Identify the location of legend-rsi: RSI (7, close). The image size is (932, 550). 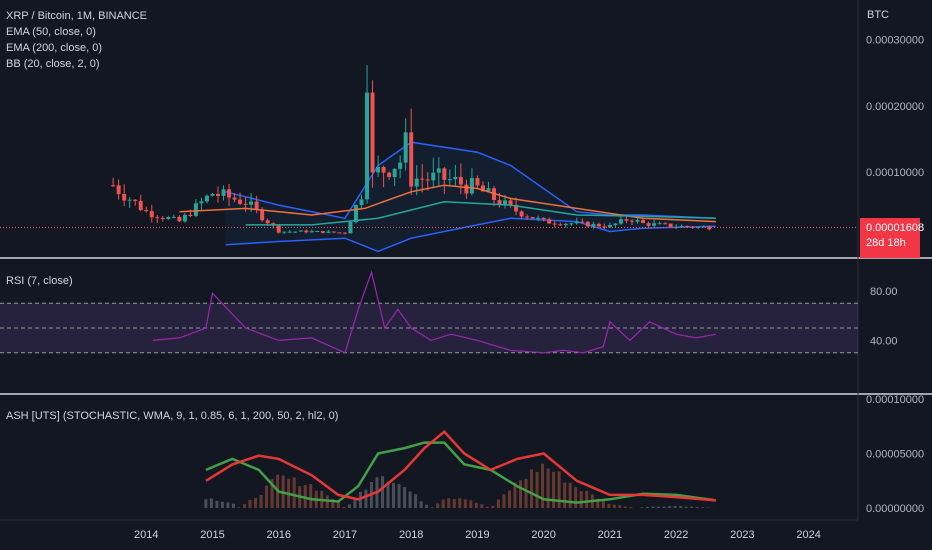
(39, 281).